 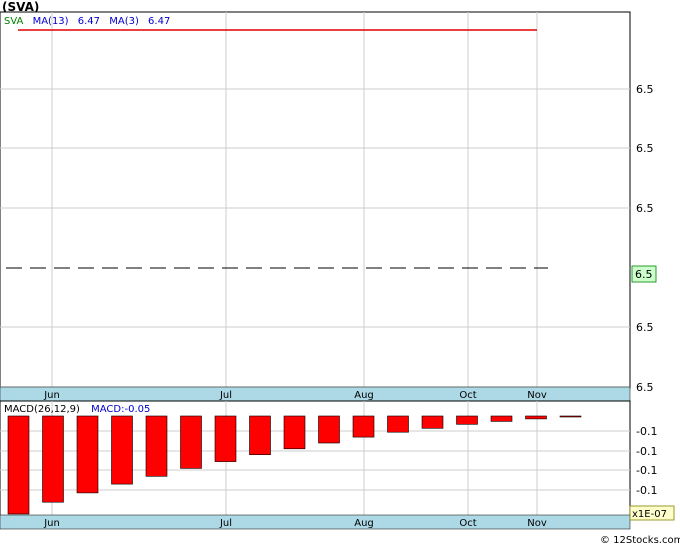 What do you see at coordinates (225, 395) in the screenshot?
I see `price-x-tick-label: Jul` at bounding box center [225, 395].